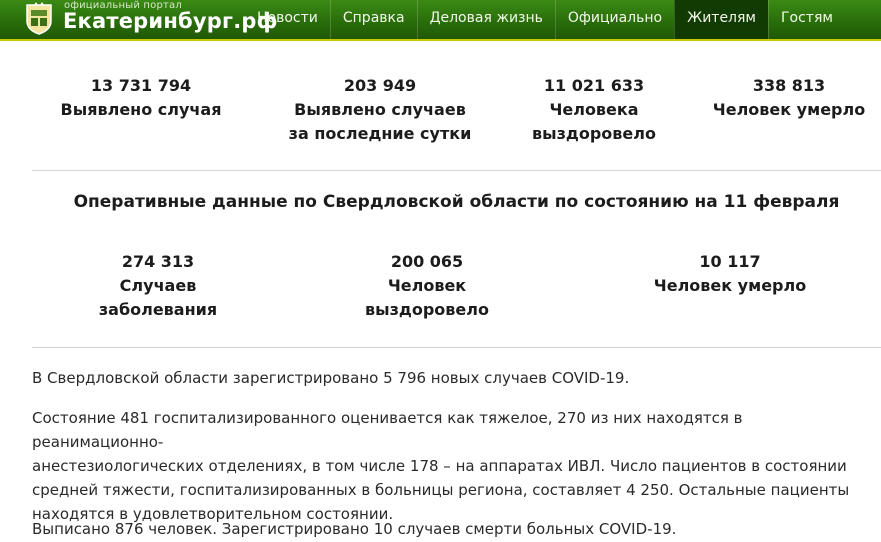  I want to click on stat-label: заболевания, so click(158, 309).